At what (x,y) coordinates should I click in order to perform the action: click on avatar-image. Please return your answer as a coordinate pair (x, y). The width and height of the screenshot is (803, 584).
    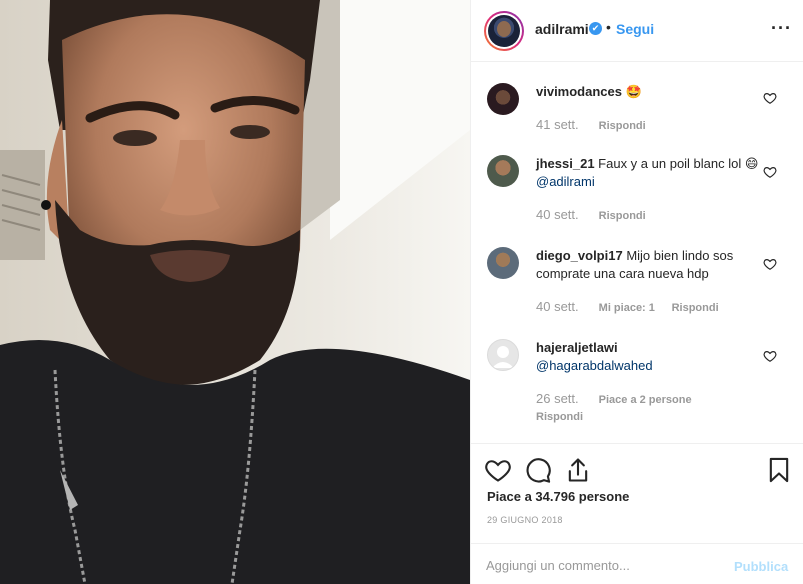
    Looking at the image, I should click on (504, 31).